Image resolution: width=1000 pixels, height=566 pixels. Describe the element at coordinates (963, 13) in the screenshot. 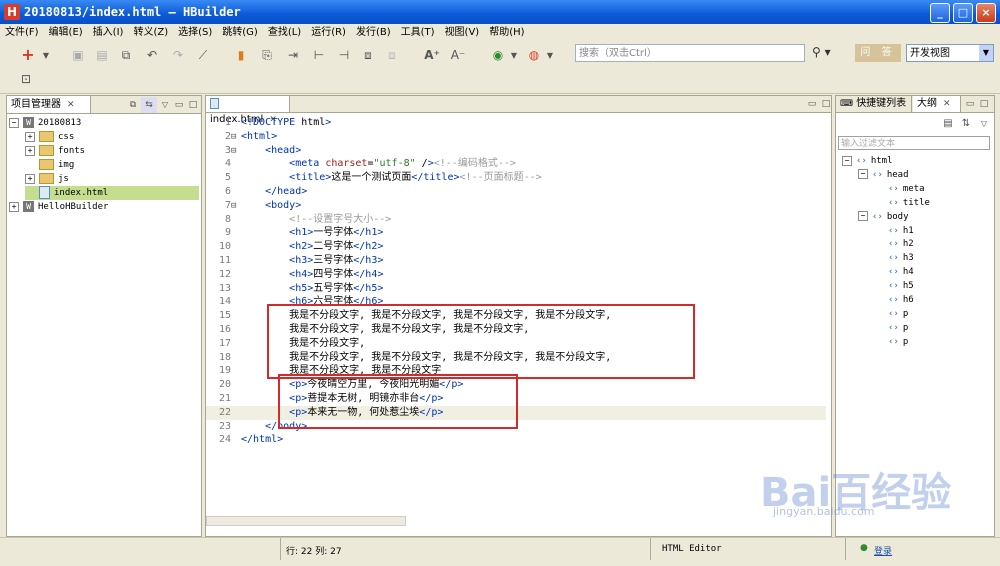

I see `maximize-button: □` at that location.